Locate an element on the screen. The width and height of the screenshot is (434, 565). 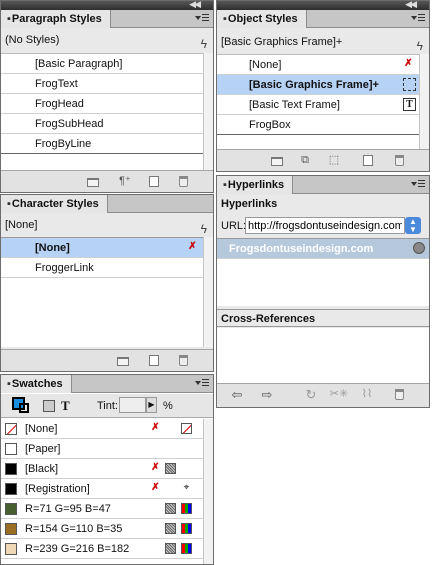
panel-footer: ⇦ ⇨ ↻ ✂✳ ⌇⌇ is located at coordinates (323, 395).